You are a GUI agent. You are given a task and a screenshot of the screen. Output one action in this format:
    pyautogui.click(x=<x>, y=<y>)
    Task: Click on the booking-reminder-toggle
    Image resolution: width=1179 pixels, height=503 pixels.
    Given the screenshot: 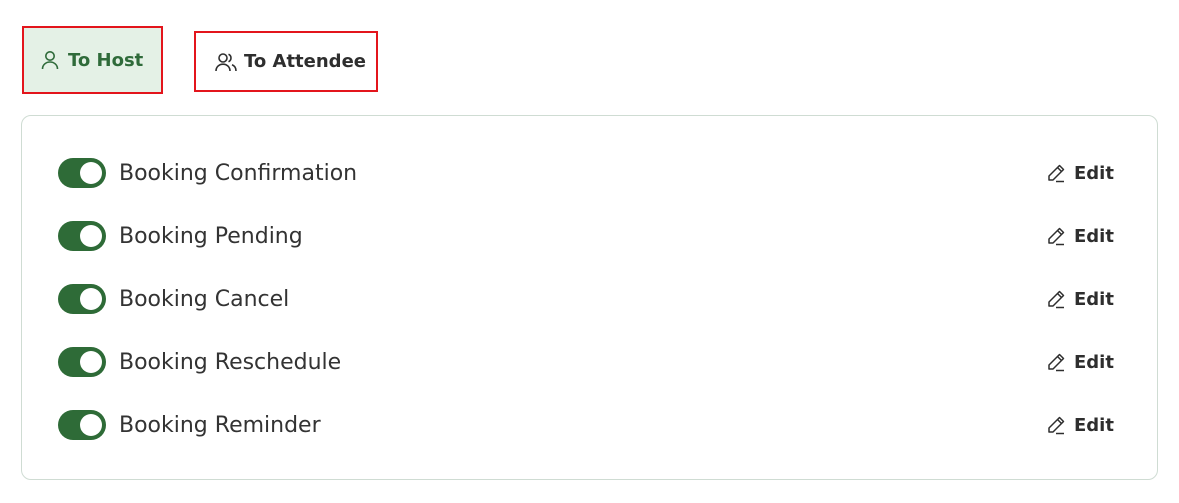 What is the action you would take?
    pyautogui.click(x=82, y=425)
    